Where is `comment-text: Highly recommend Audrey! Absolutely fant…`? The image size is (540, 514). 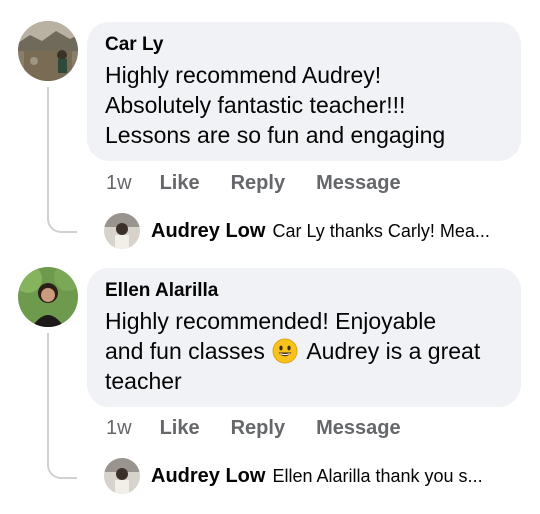 comment-text: Highly recommend Audrey! Absolutely fant… is located at coordinates (304, 105).